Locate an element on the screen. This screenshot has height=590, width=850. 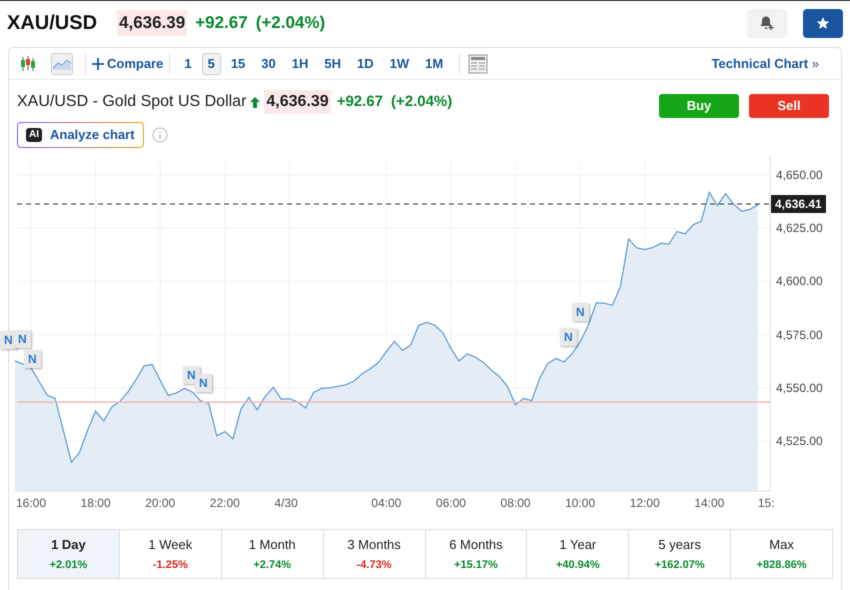
add-alert-button is located at coordinates (767, 23).